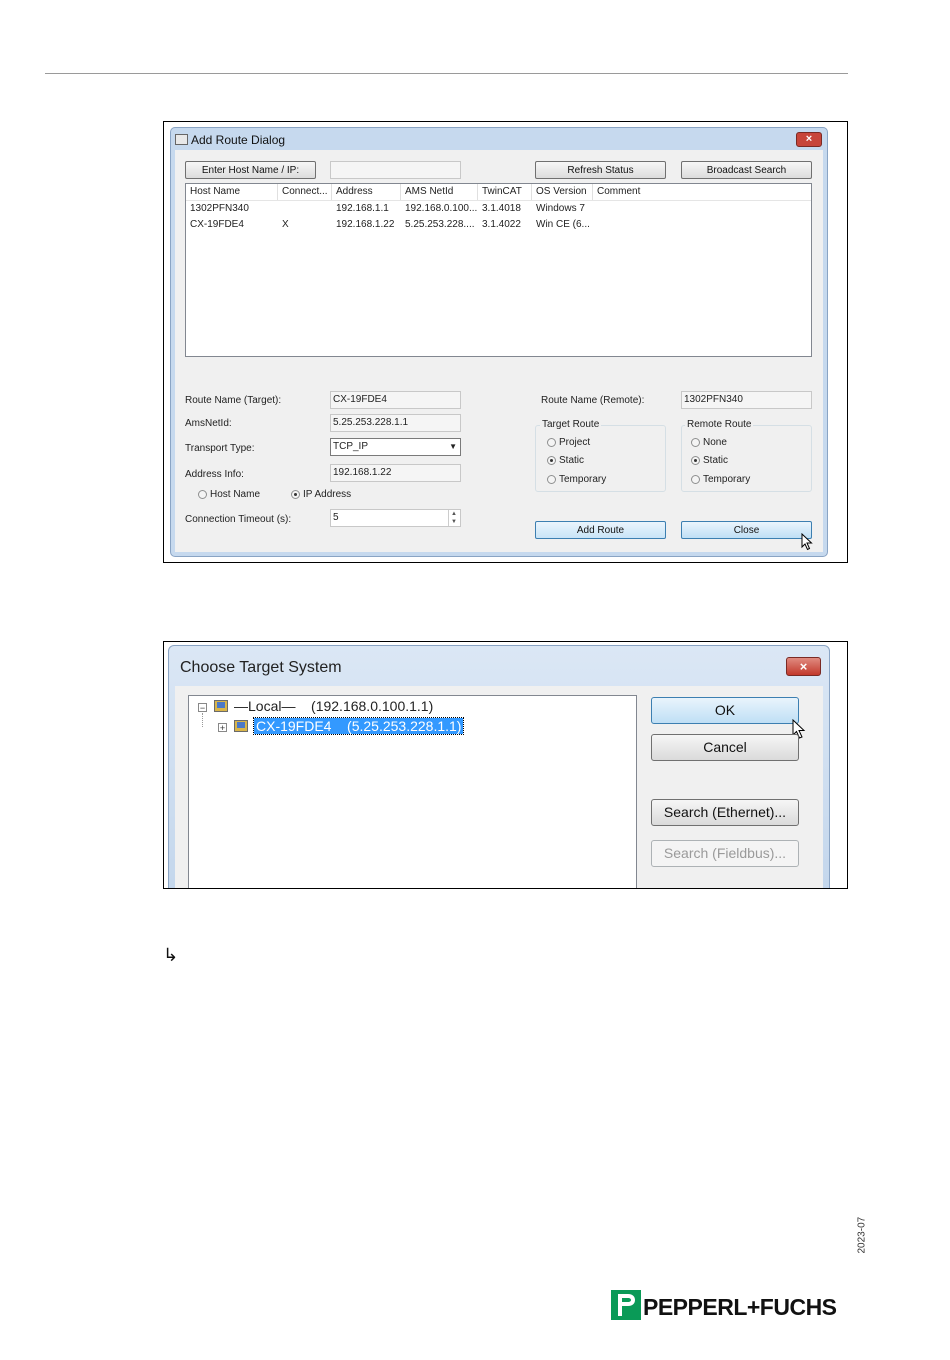  What do you see at coordinates (265, 706) in the screenshot?
I see `local-label: —Local—` at bounding box center [265, 706].